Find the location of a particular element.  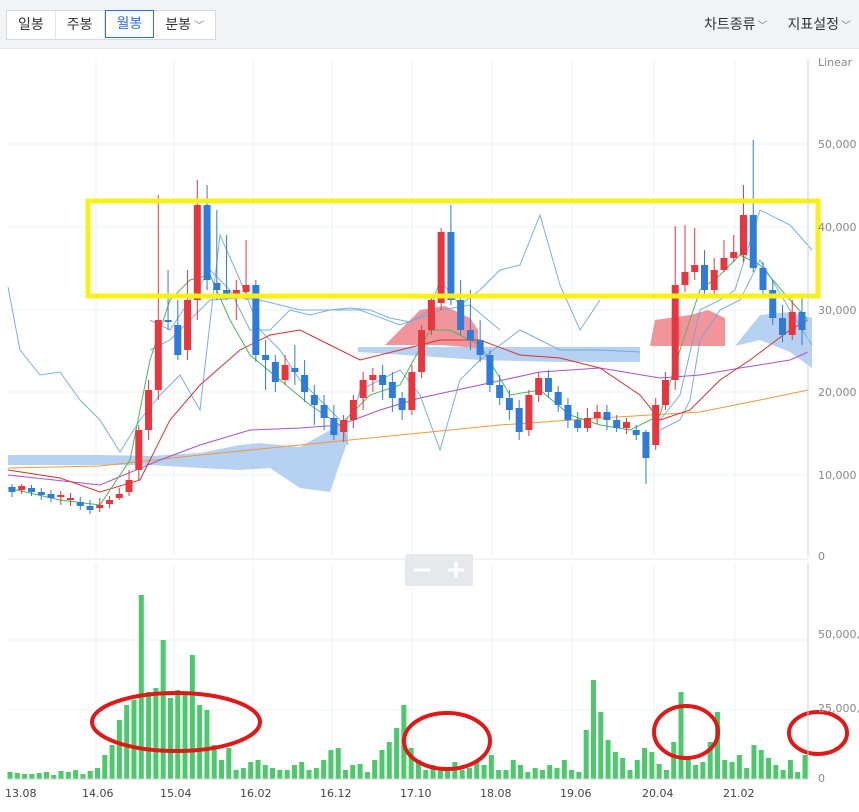

price-tick: 50,000 is located at coordinates (837, 144).